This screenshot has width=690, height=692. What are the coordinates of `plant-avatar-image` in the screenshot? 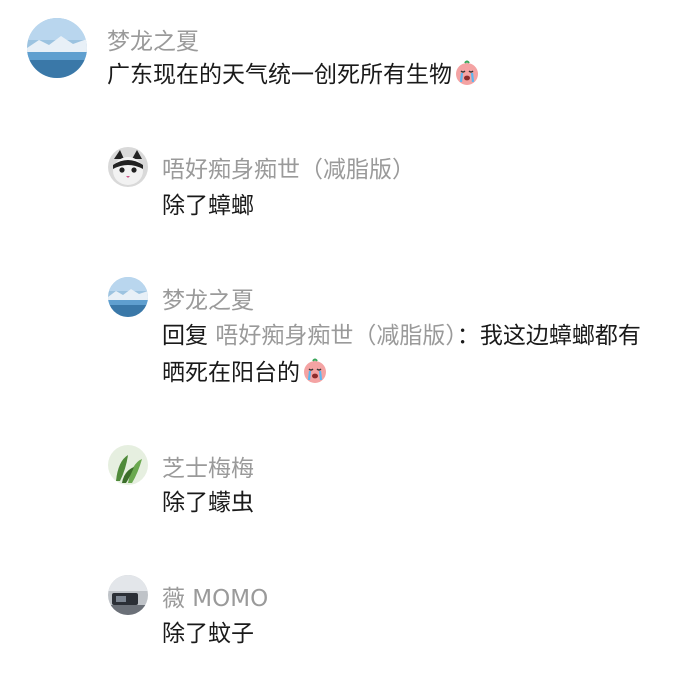 It's located at (128, 465).